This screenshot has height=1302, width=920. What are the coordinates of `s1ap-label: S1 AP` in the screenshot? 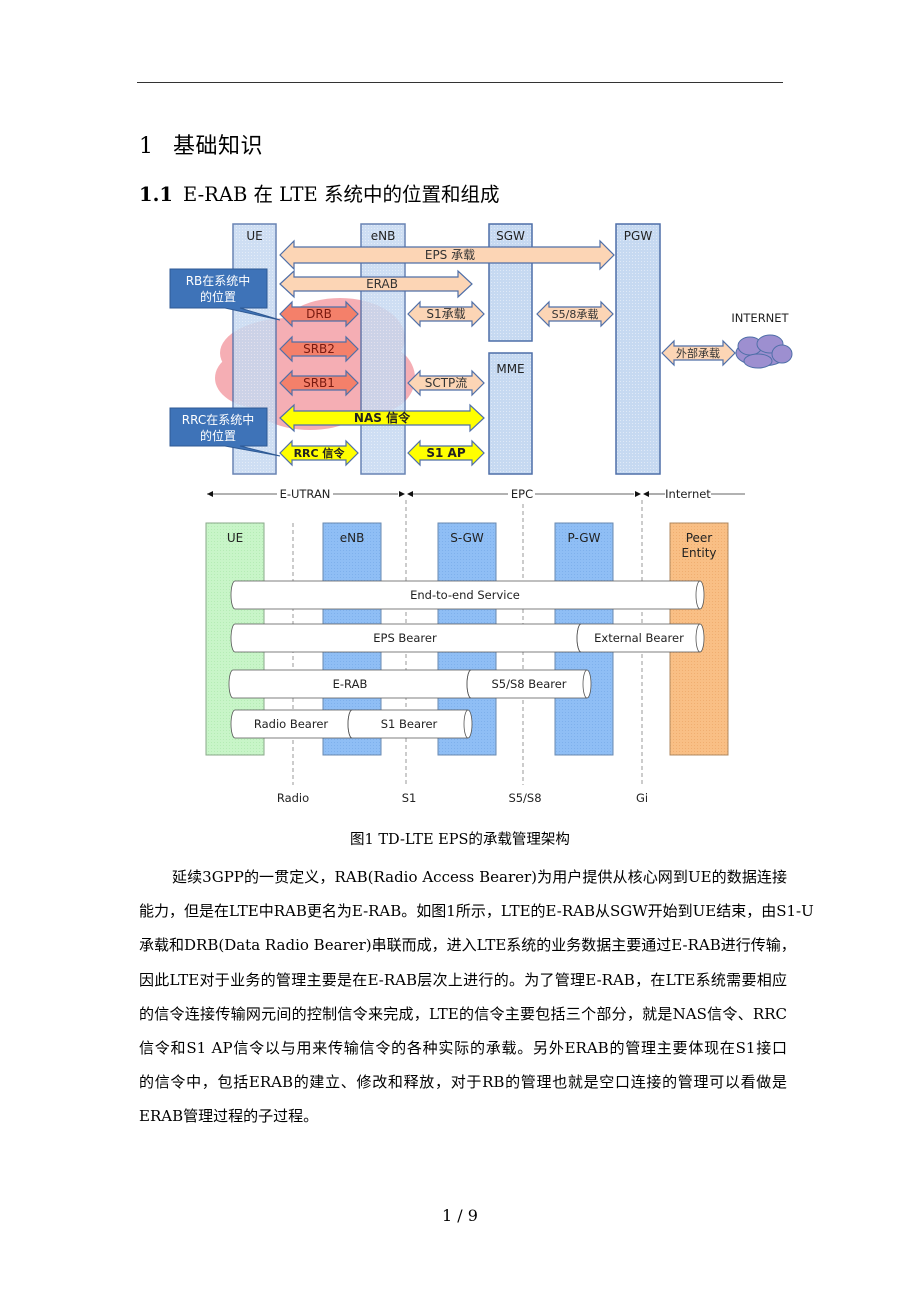 It's located at (445, 453).